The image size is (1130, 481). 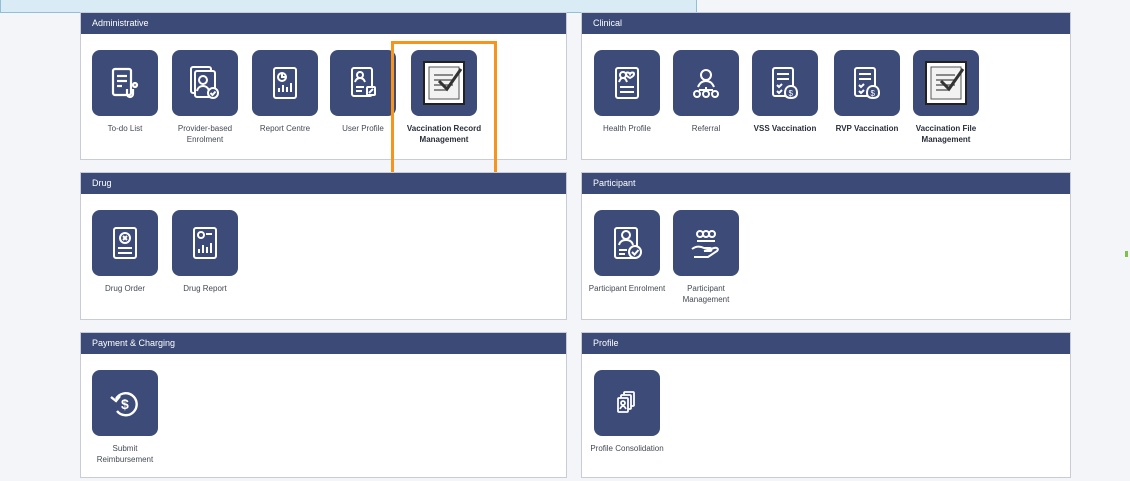 What do you see at coordinates (1126, 254) in the screenshot?
I see `edge-marker` at bounding box center [1126, 254].